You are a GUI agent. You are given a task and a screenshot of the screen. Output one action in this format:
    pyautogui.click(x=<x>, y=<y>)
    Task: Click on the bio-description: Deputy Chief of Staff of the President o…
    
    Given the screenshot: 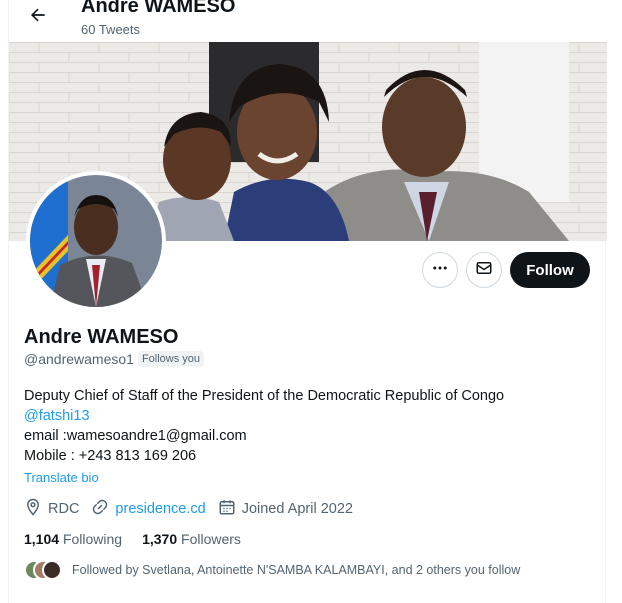 What is the action you would take?
    pyautogui.click(x=264, y=396)
    